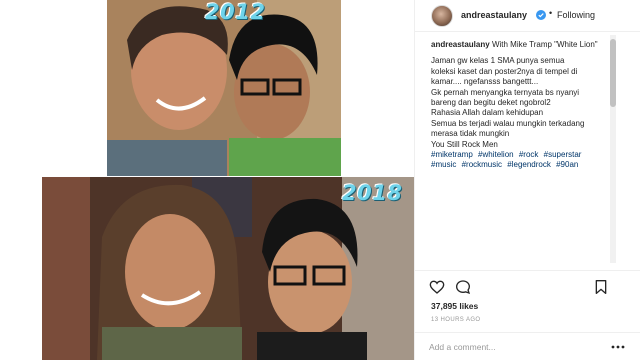 The width and height of the screenshot is (640, 360). What do you see at coordinates (498, 61) in the screenshot?
I see `caption-line: Jaman gw kelas 1 SMA punya semua` at bounding box center [498, 61].